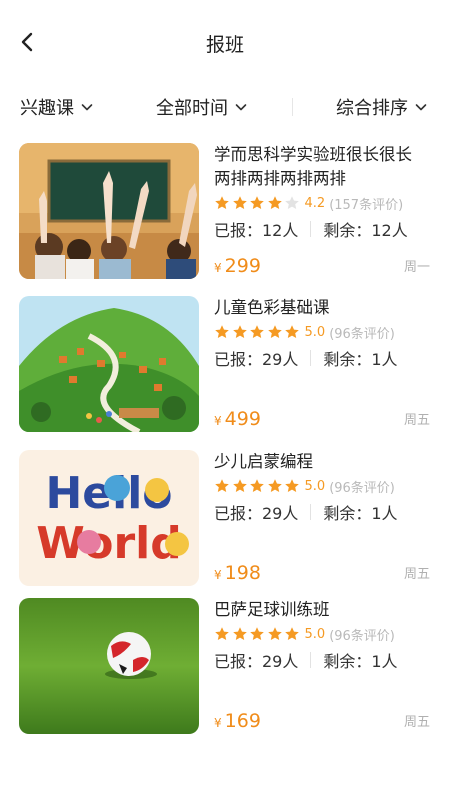  I want to click on price-value: 299, so click(242, 266).